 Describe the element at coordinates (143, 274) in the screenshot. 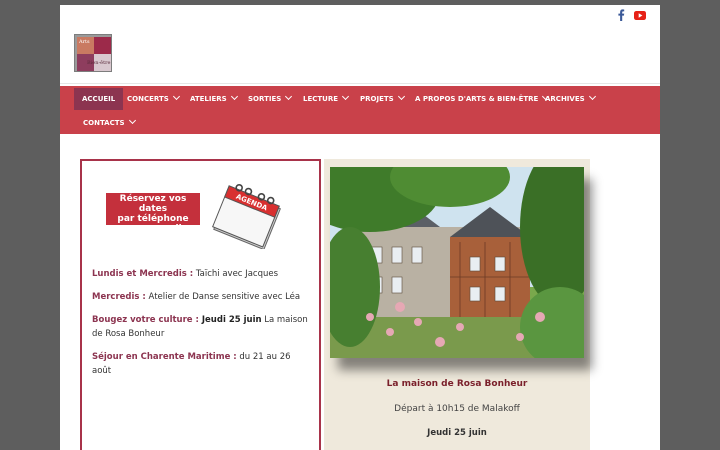

I see `agenda-item-label: Lundis et Mercredis :` at that location.